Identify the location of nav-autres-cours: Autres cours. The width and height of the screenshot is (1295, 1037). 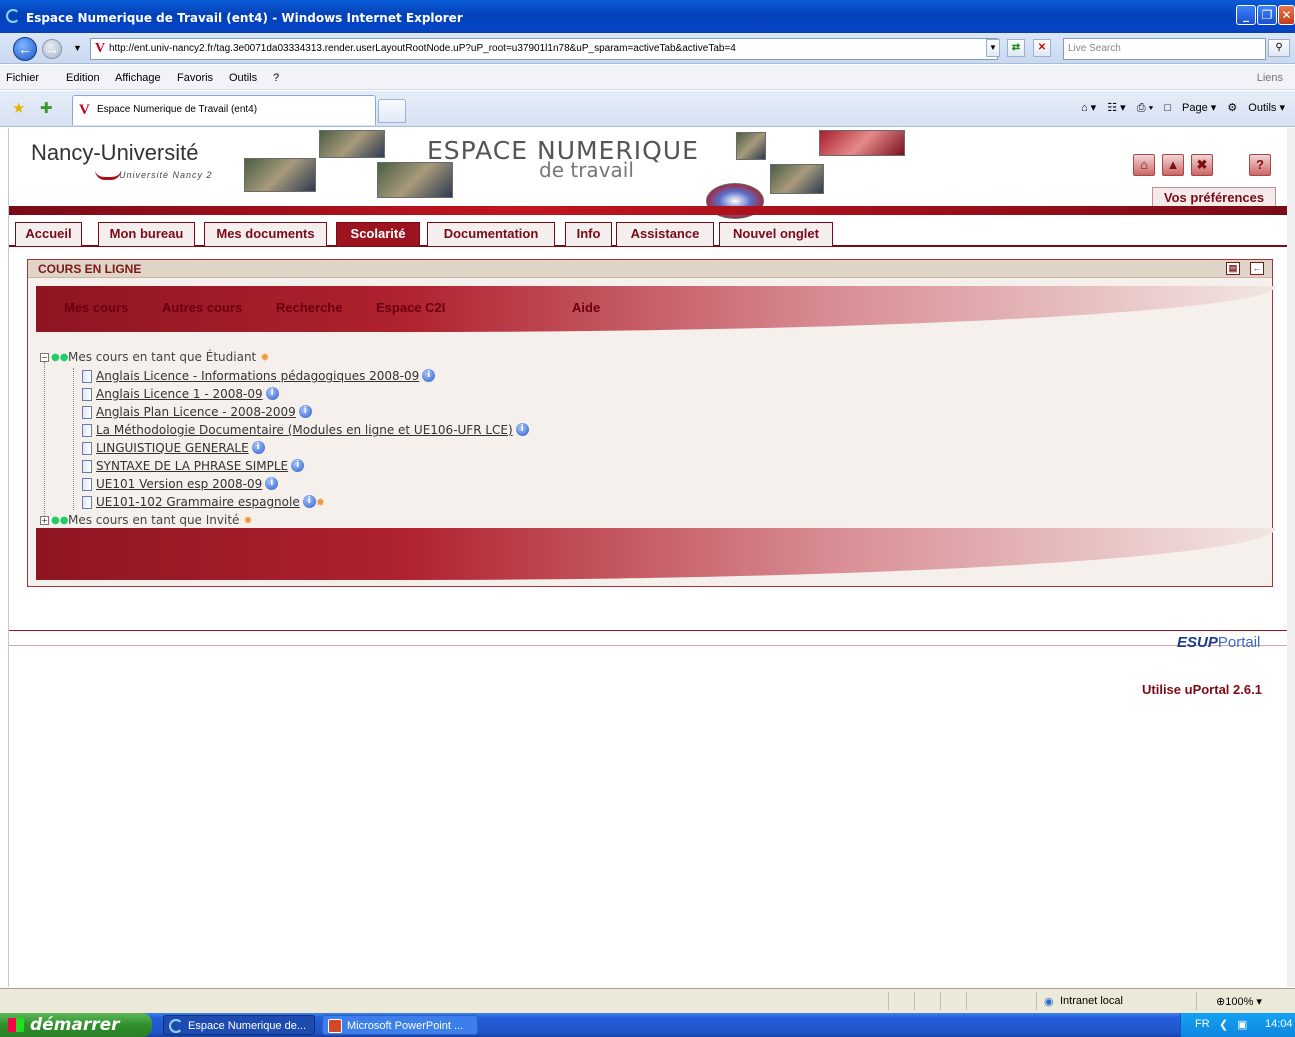
(202, 307).